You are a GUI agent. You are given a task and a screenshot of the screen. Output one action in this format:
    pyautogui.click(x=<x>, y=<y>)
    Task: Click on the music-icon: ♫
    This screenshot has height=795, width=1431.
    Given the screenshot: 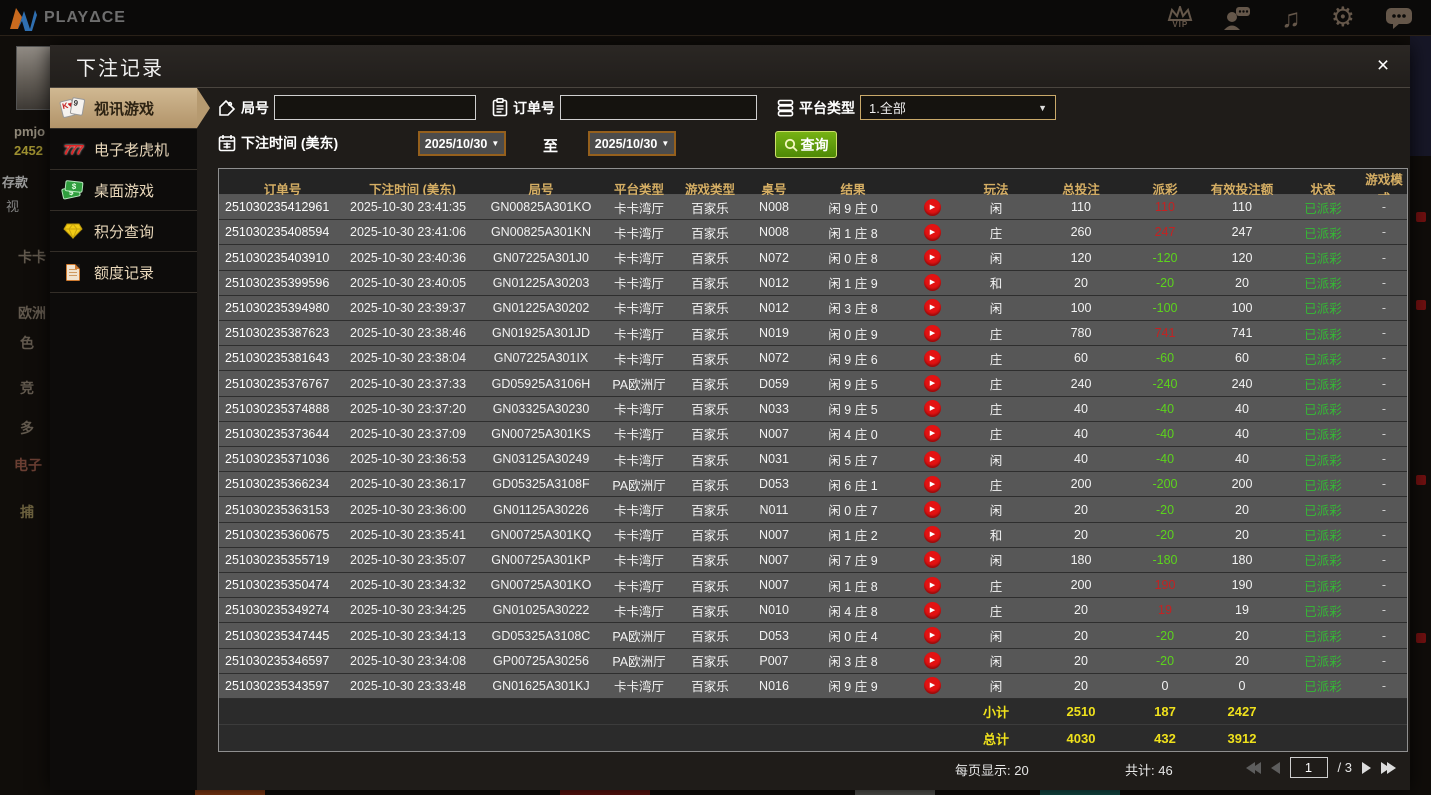 What is the action you would take?
    pyautogui.click(x=1291, y=18)
    